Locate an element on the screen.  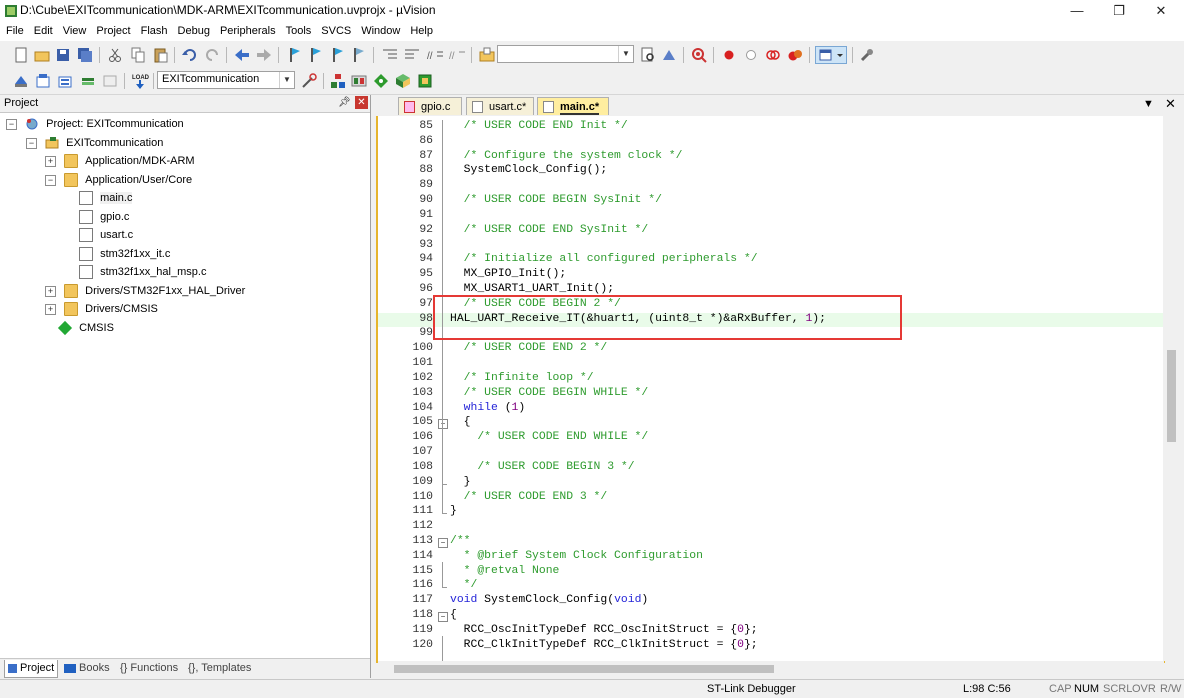
window-layout-dropdown is located at coordinates (831, 55).